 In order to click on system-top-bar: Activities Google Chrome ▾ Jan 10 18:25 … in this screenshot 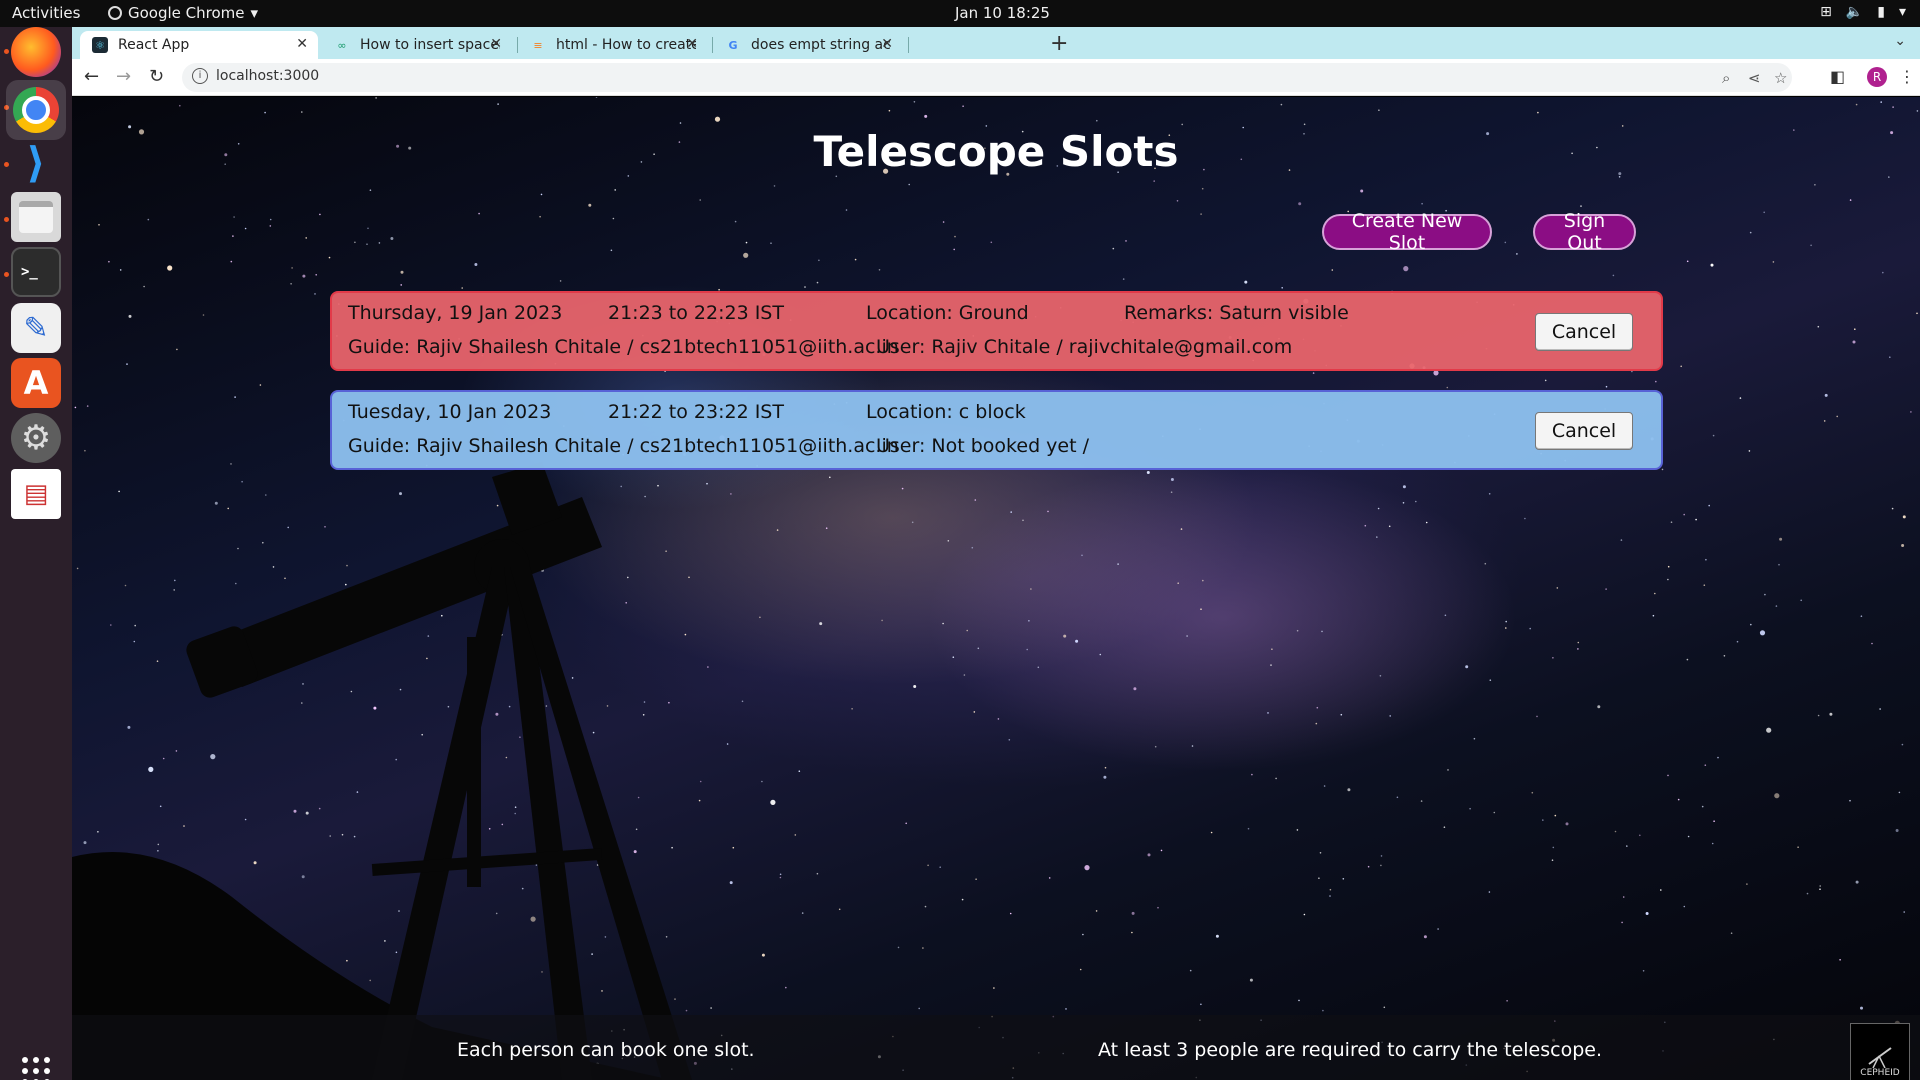, I will do `click(960, 13)`.